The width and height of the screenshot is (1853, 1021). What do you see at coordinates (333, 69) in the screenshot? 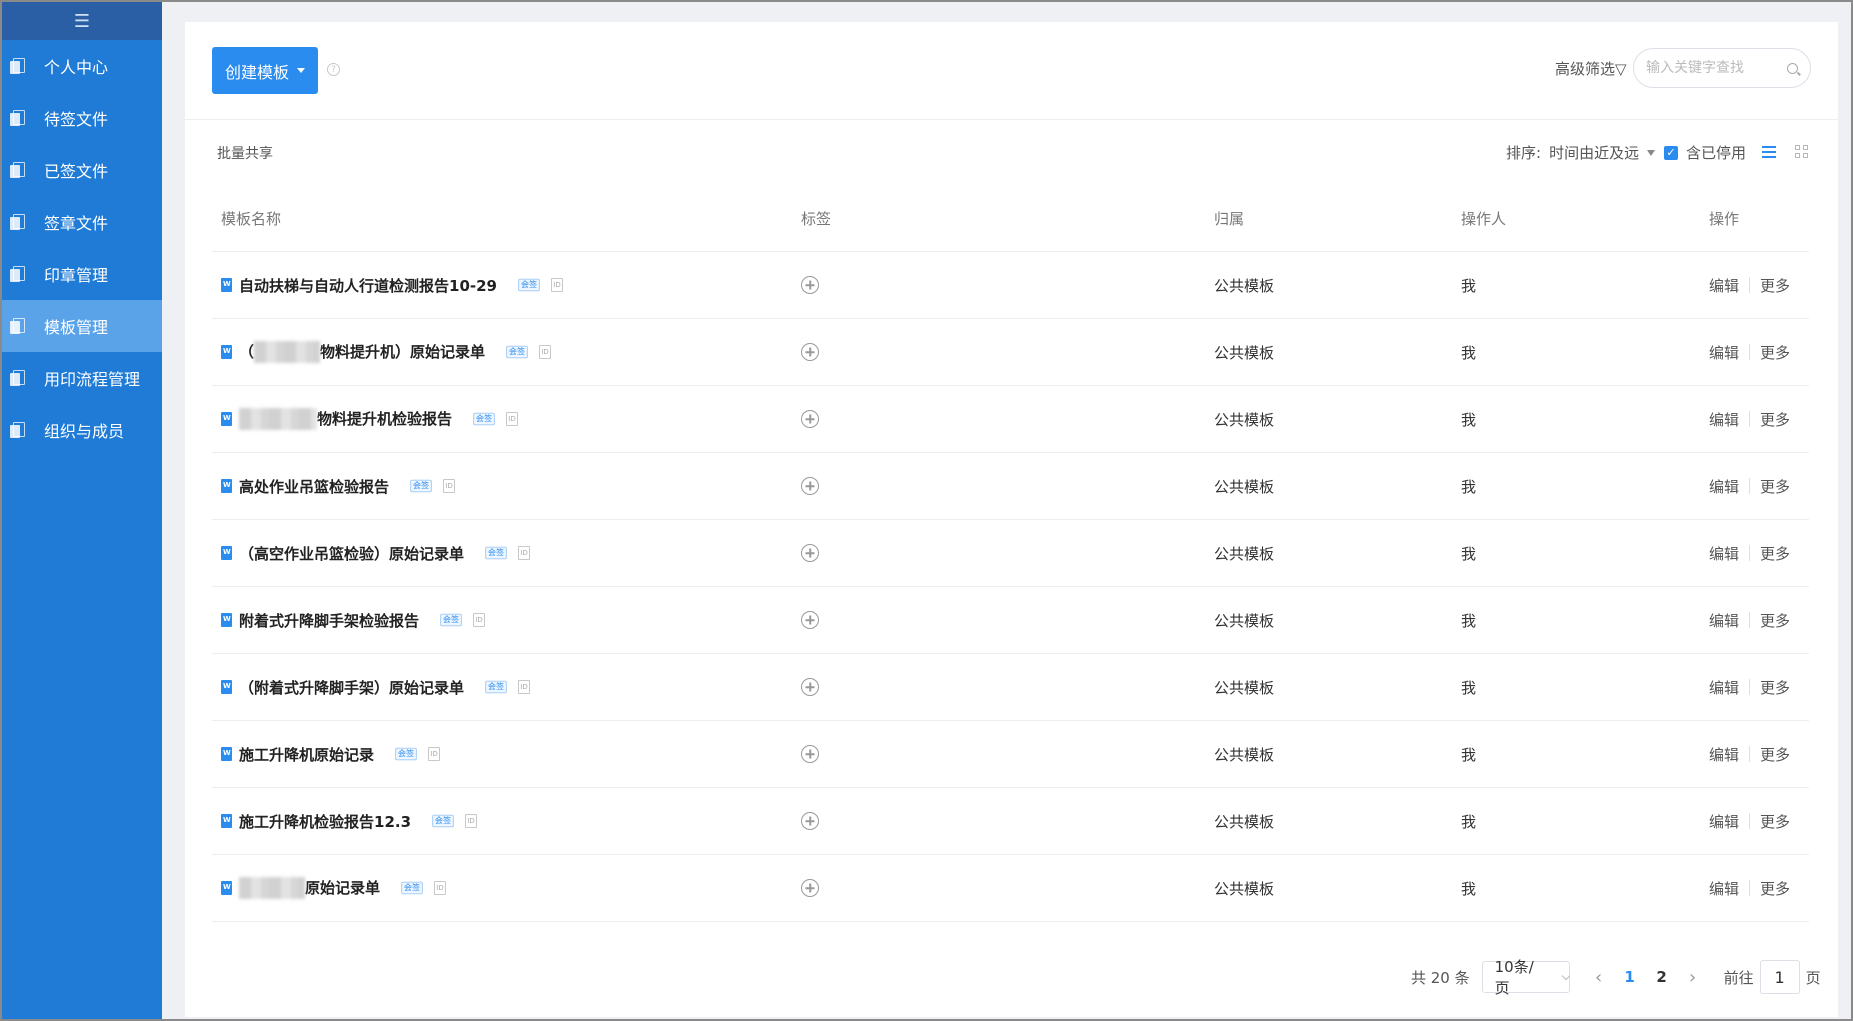
I see `help-icon: ?` at bounding box center [333, 69].